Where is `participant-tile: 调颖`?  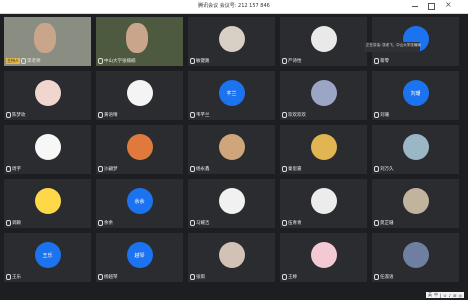
participant-tile: 调颖 is located at coordinates (47, 203).